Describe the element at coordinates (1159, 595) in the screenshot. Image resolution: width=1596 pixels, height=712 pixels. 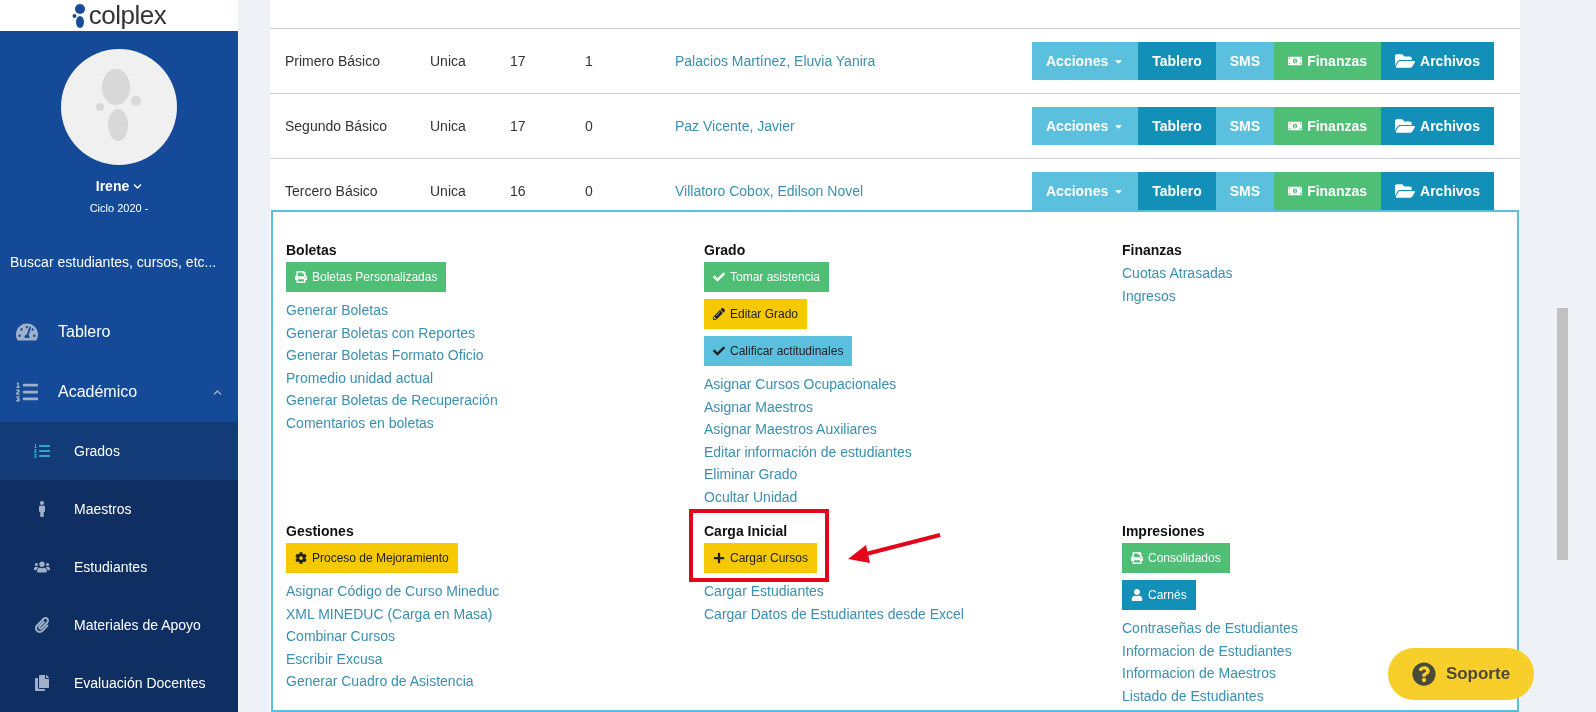
I see `action-button: Carnés` at that location.